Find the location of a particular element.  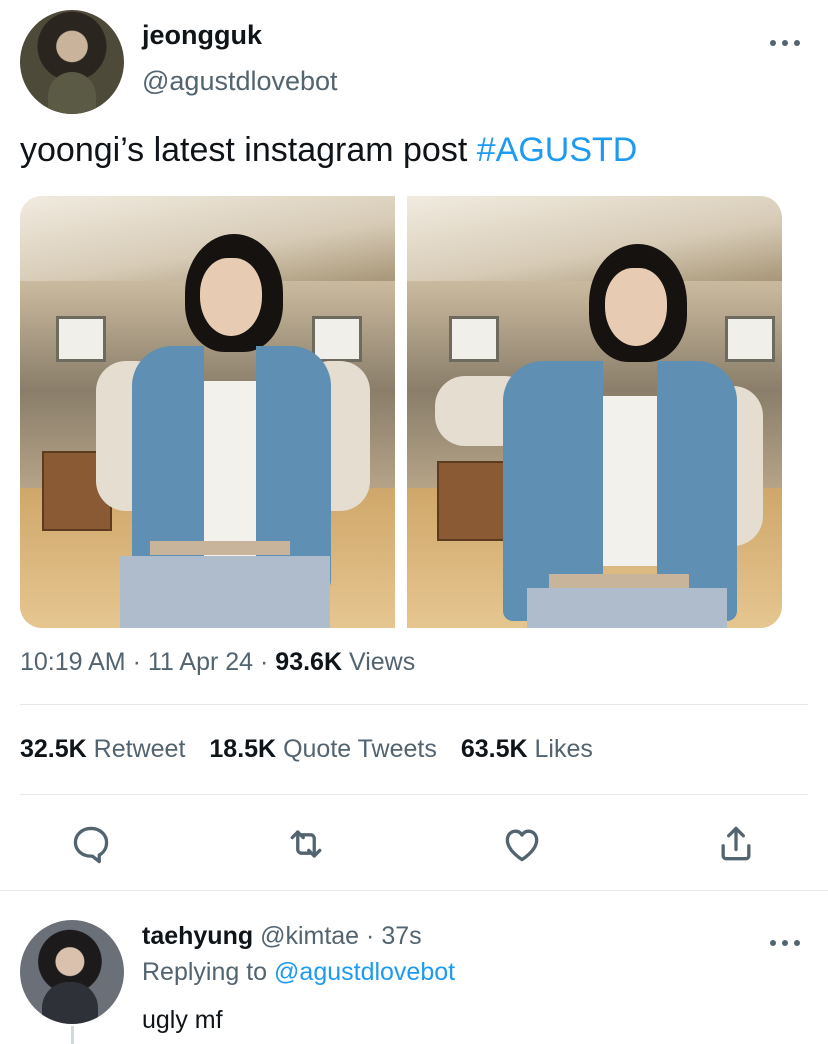

likes-label: Likes is located at coordinates (563, 749).